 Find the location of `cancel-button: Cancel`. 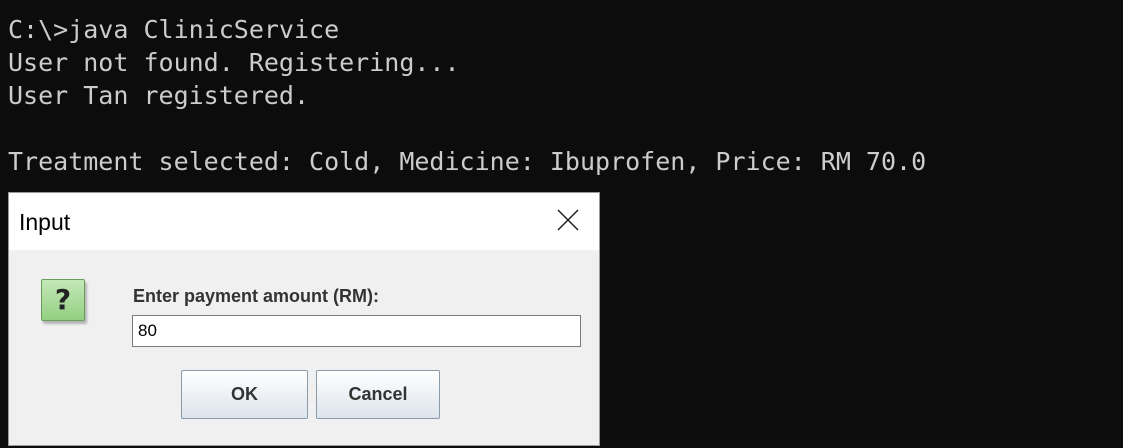

cancel-button: Cancel is located at coordinates (378, 394).